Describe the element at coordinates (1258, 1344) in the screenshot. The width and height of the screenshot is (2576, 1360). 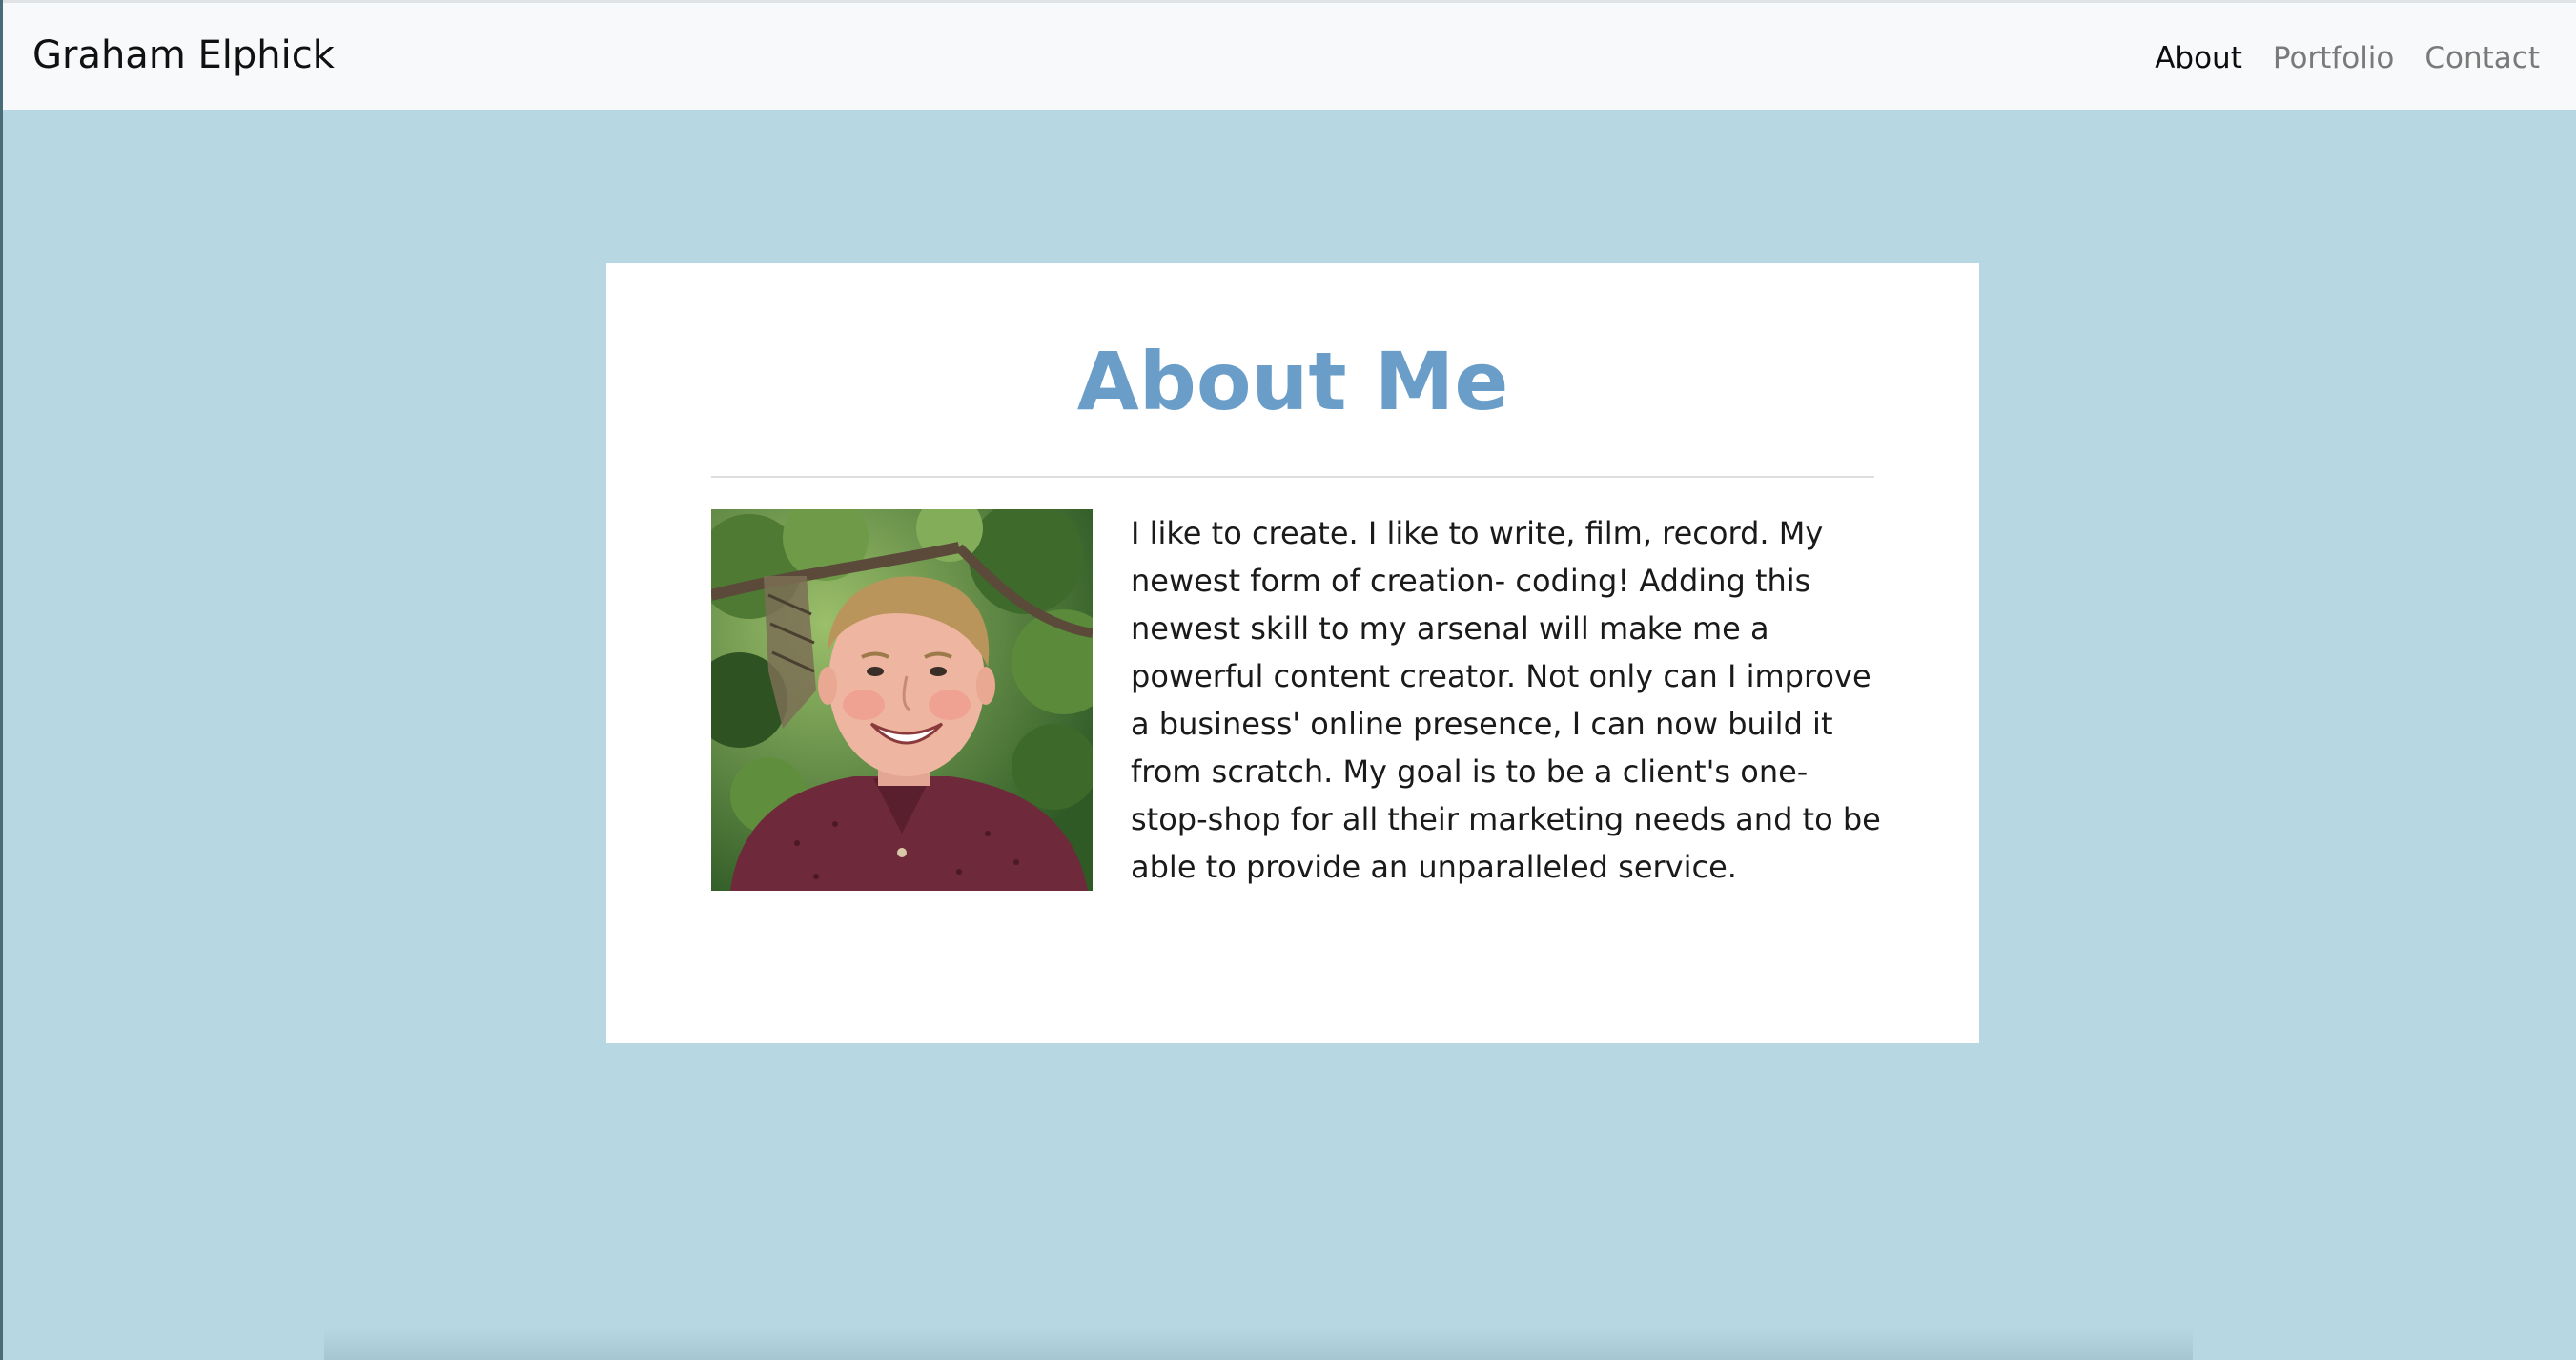
I see `bottom-shadow` at that location.